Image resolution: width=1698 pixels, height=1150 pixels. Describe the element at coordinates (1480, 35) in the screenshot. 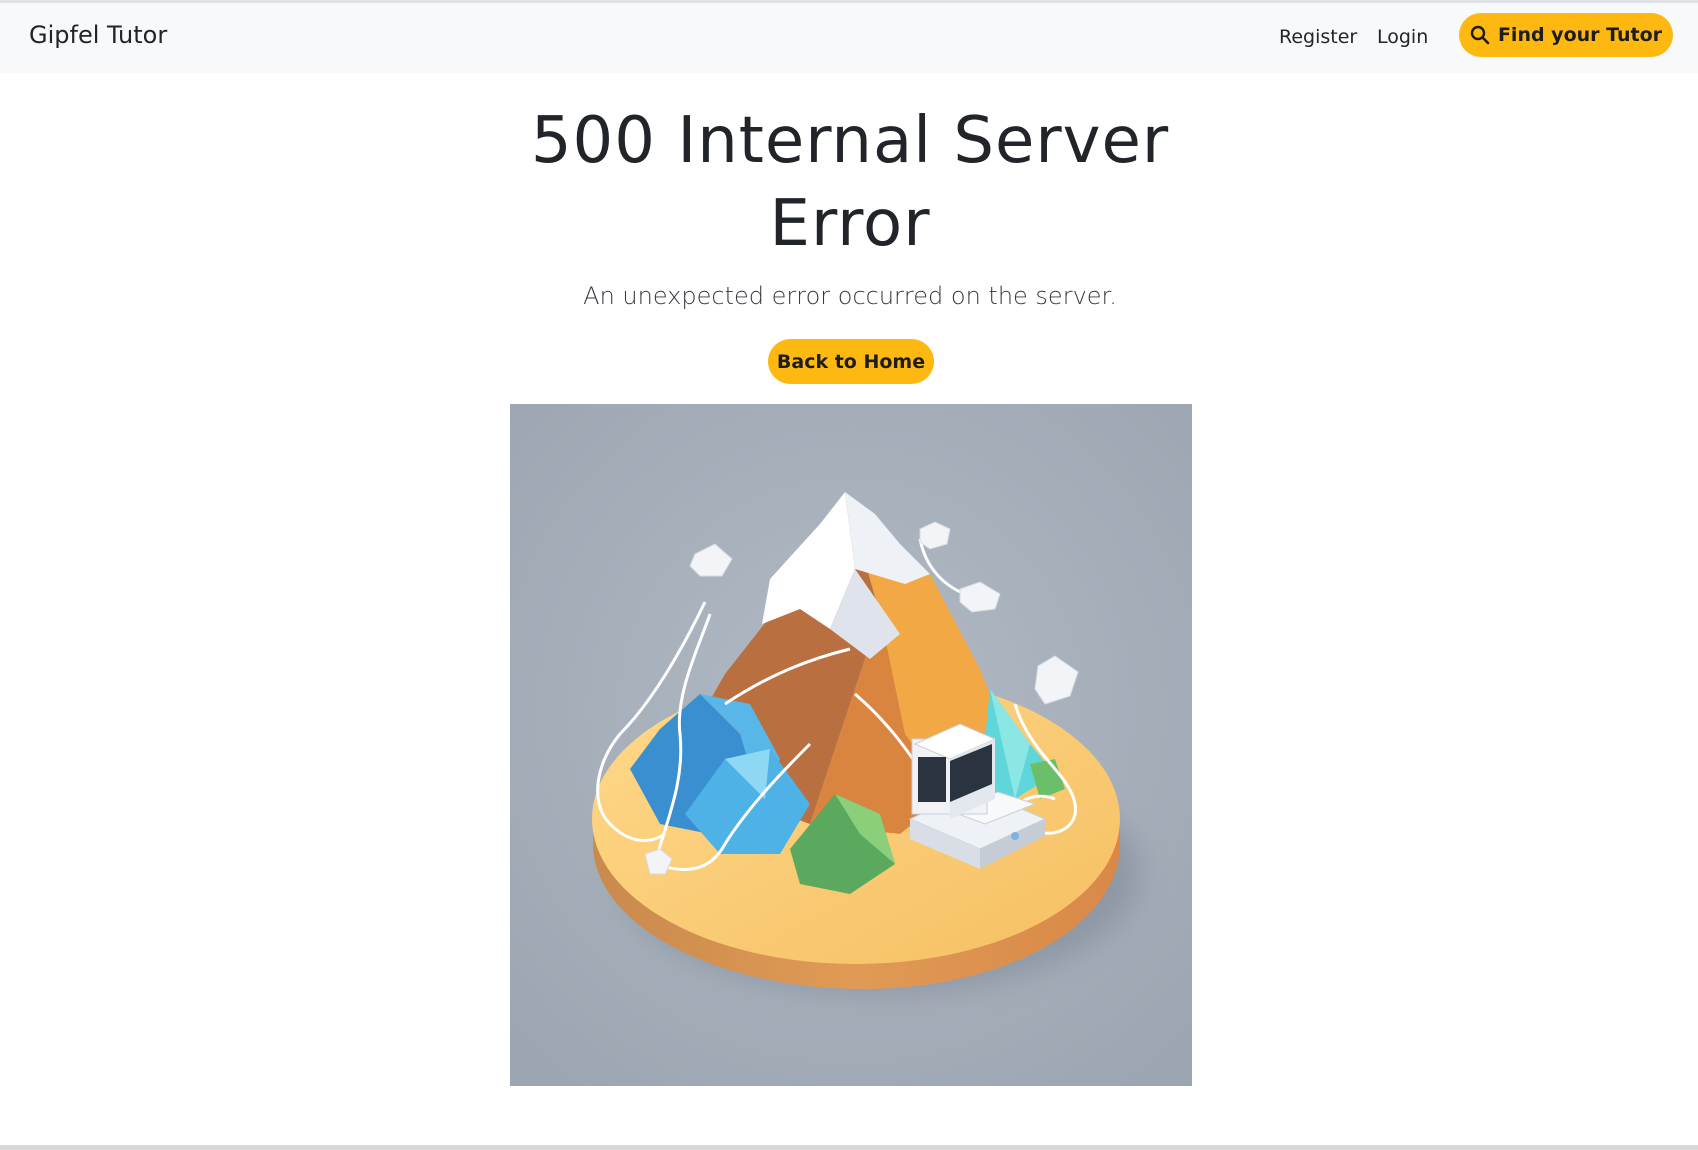

I see `search-icon` at that location.